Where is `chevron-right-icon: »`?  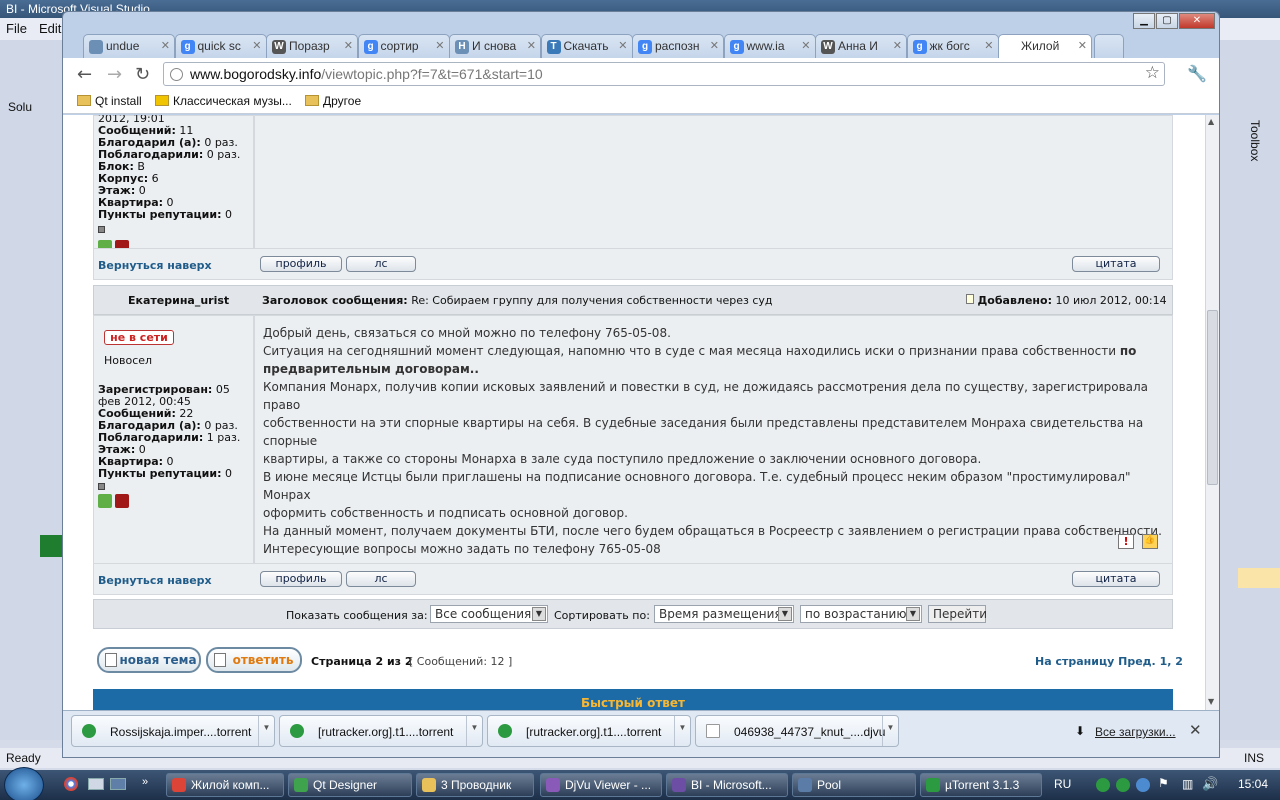 chevron-right-icon: » is located at coordinates (145, 782).